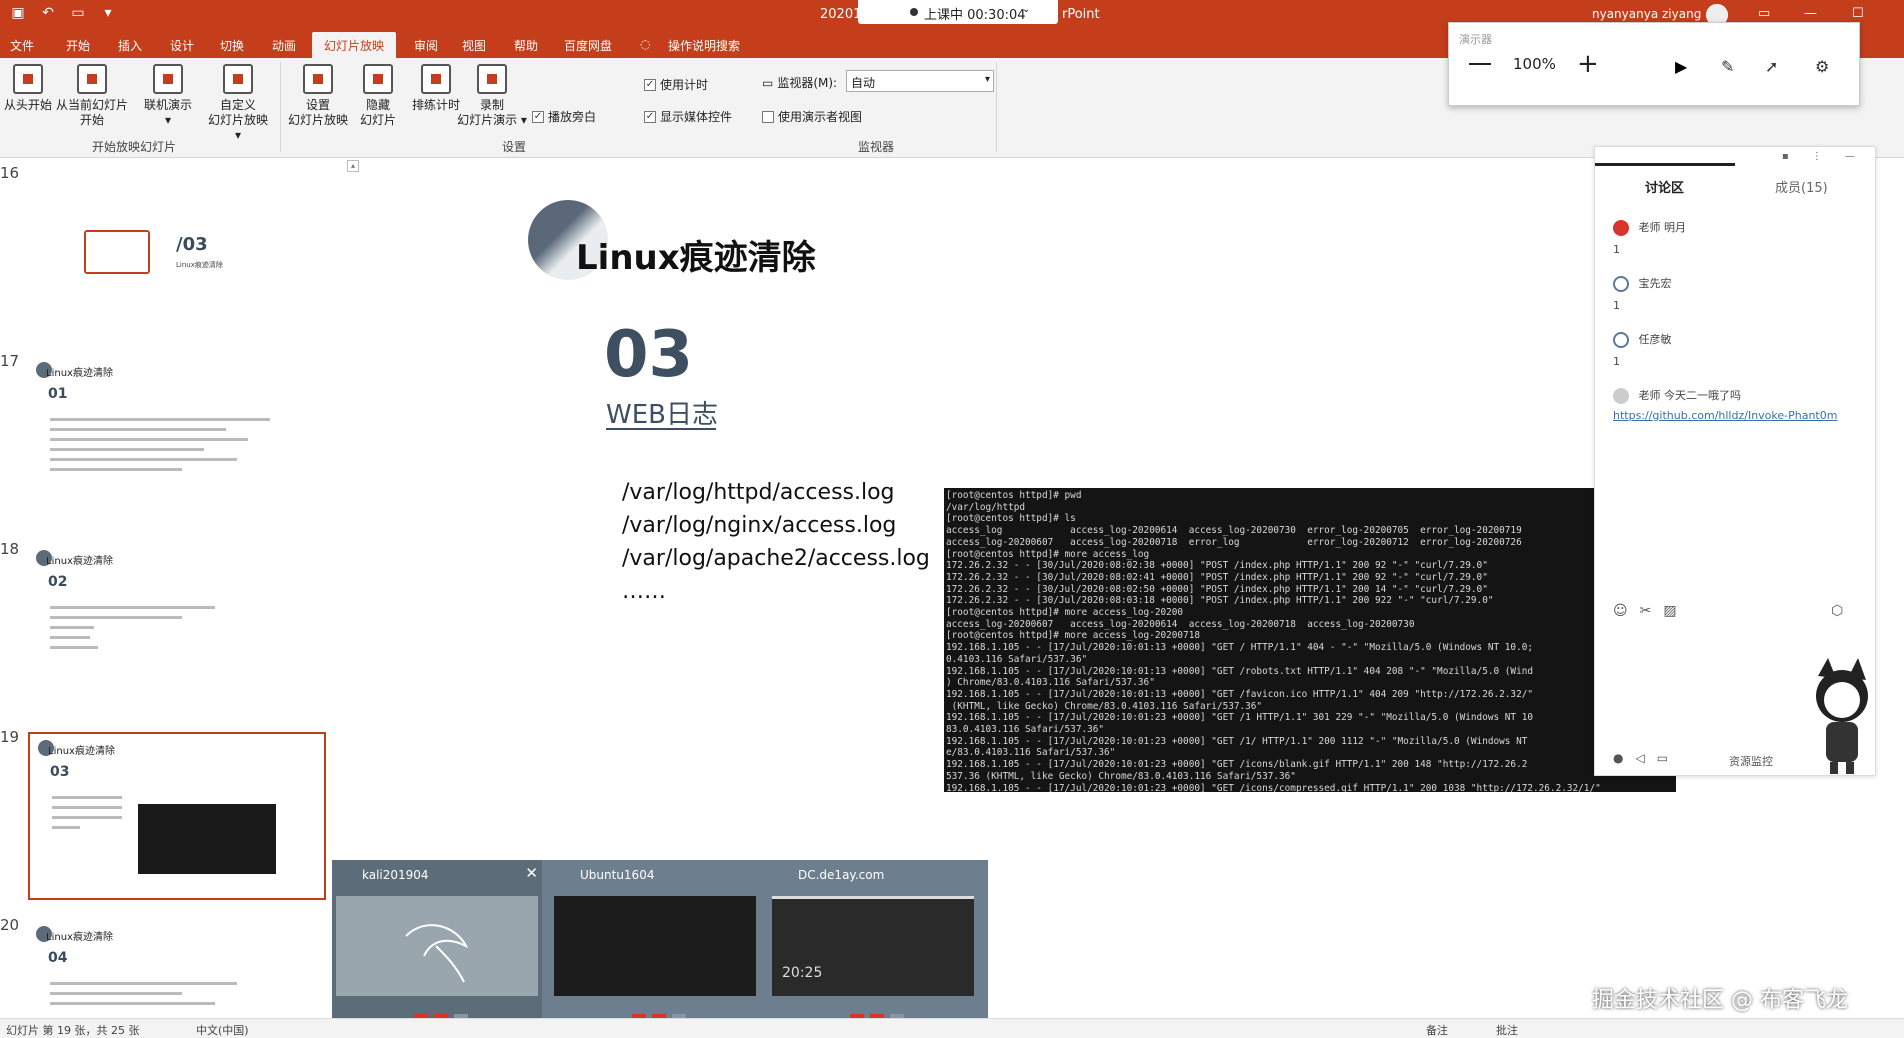 The width and height of the screenshot is (1904, 1038). Describe the element at coordinates (1081, 14) in the screenshot. I see `app-title: rPoint` at that location.